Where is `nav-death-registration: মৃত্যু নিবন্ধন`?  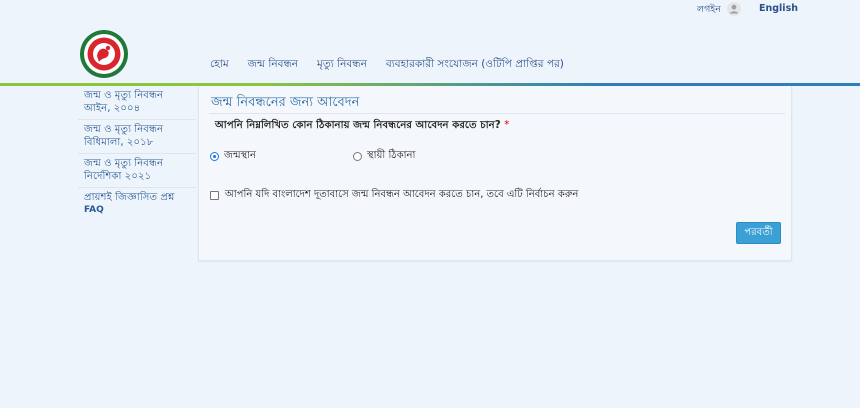 nav-death-registration: মৃত্যু নিবন্ধন is located at coordinates (342, 65).